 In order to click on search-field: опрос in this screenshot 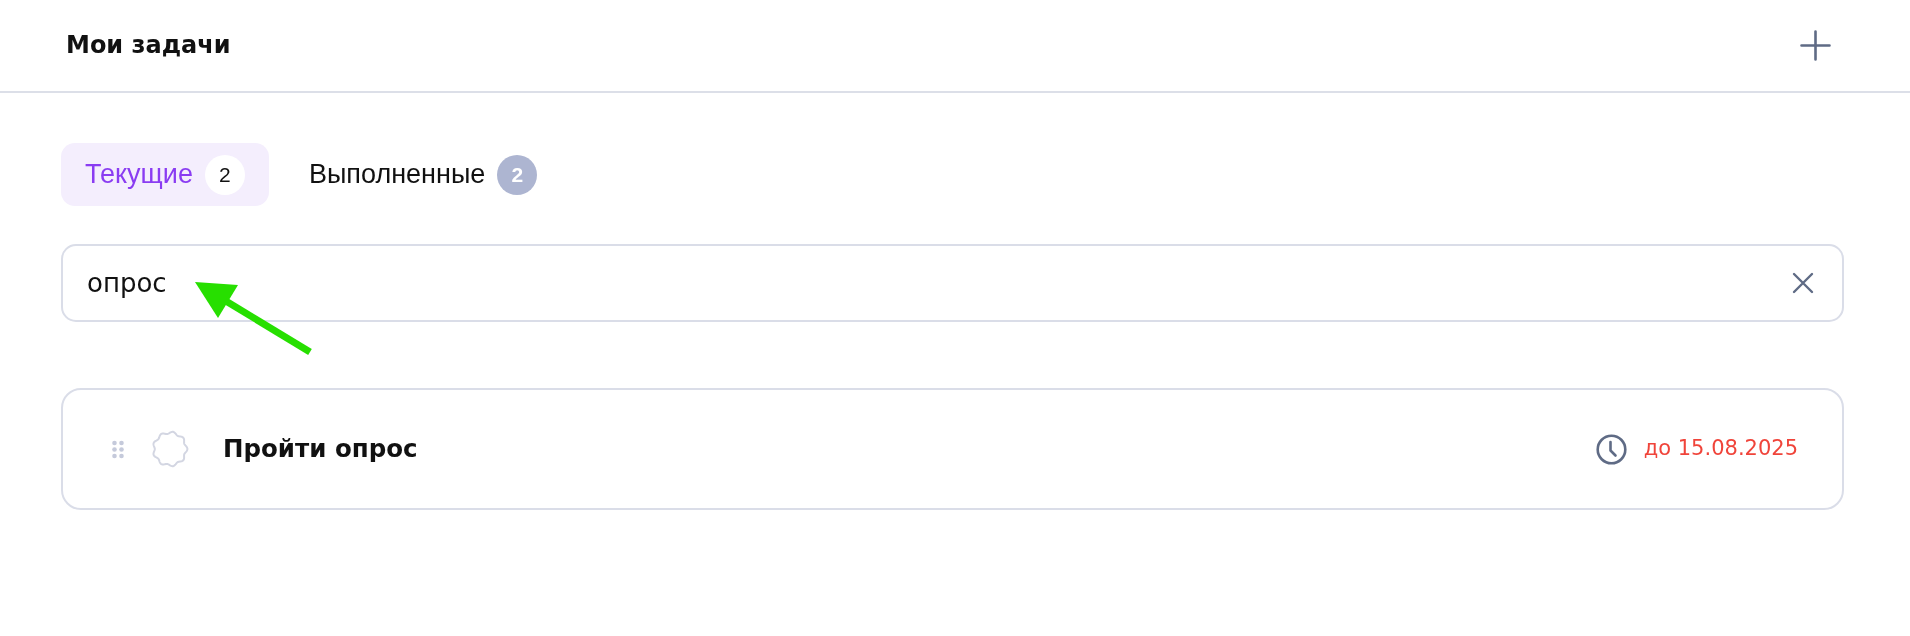, I will do `click(952, 283)`.